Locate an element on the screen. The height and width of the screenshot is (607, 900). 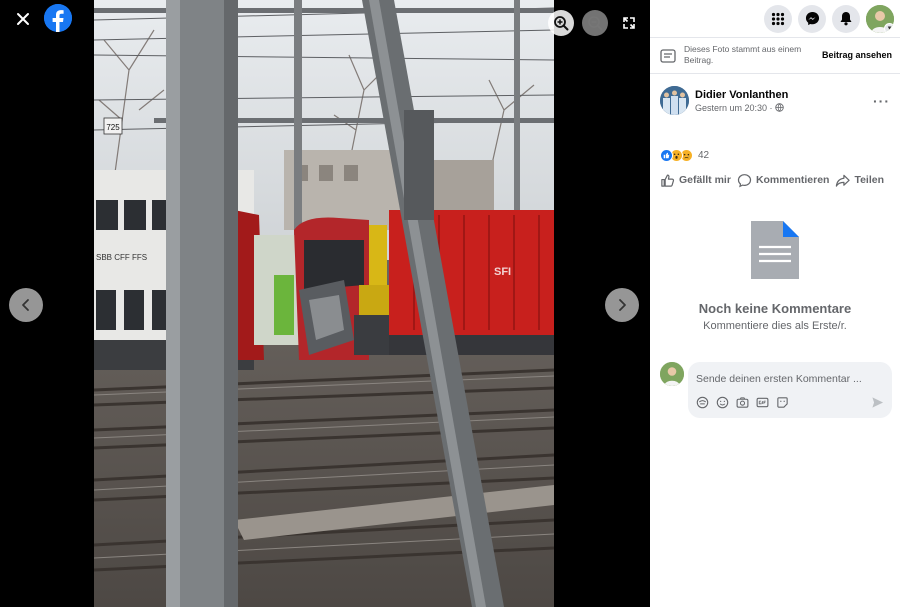
document-icon is located at coordinates (775, 250).